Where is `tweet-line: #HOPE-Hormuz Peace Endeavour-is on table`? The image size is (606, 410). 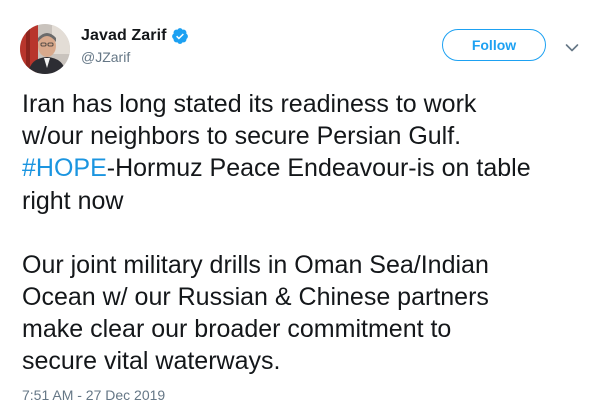 tweet-line: #HOPE-Hormuz Peace Endeavour-is on table is located at coordinates (307, 168).